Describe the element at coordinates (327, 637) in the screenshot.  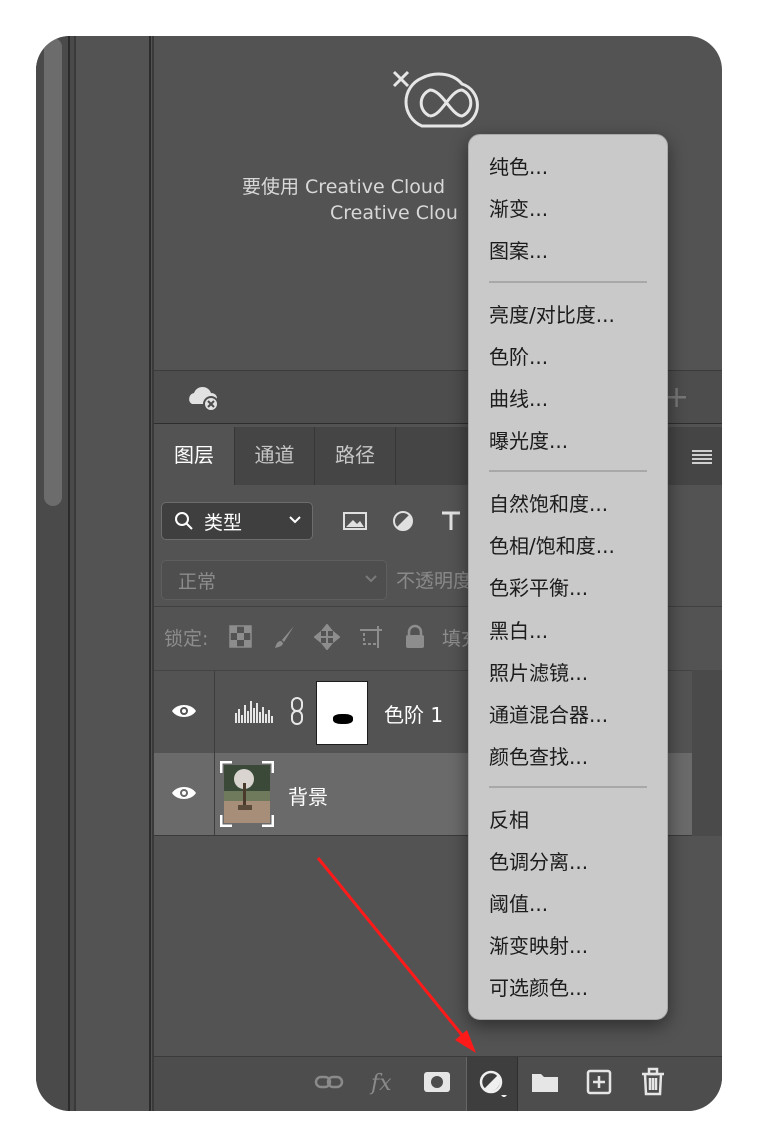
I see `lock-position-move-icon` at that location.